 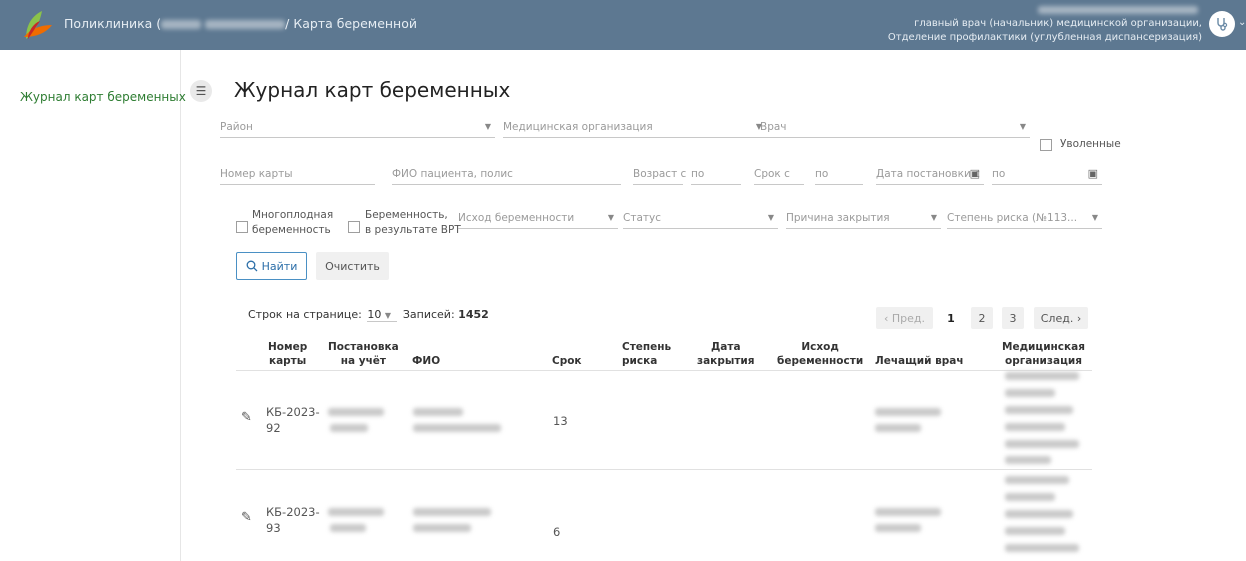 I want to click on hamburger-icon: ☰, so click(x=201, y=91).